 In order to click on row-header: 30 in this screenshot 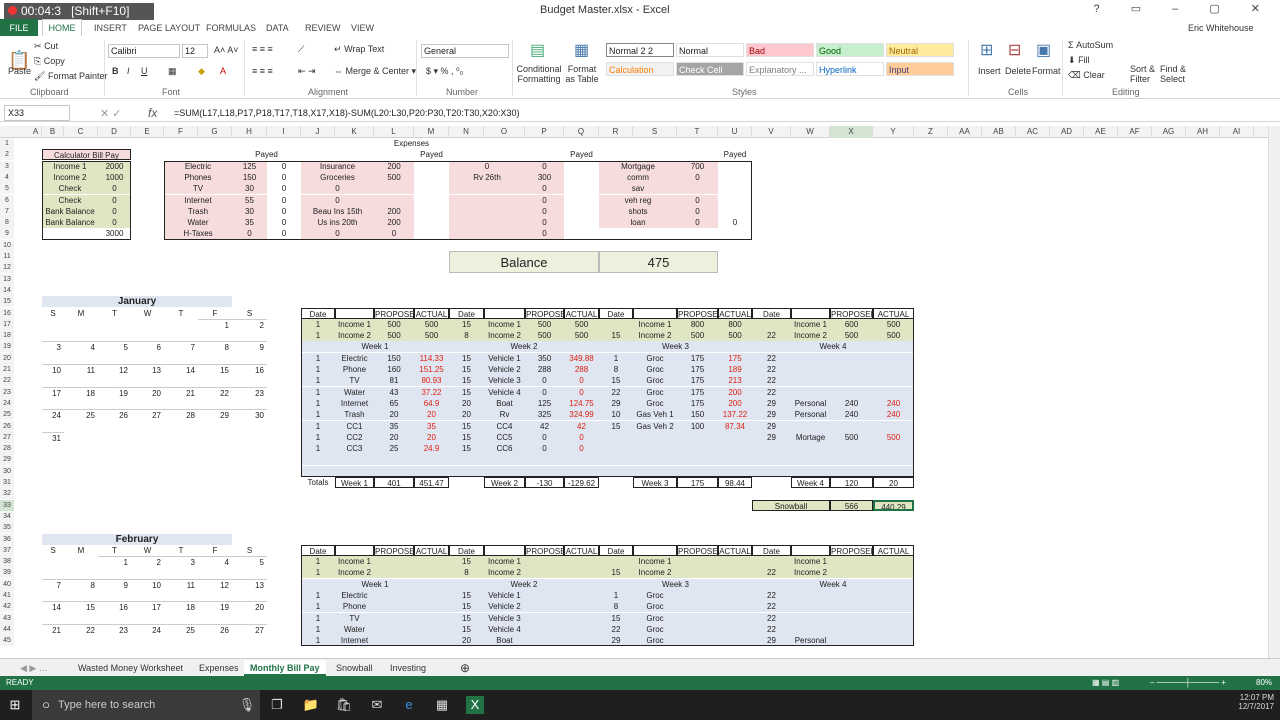, I will do `click(7, 471)`.